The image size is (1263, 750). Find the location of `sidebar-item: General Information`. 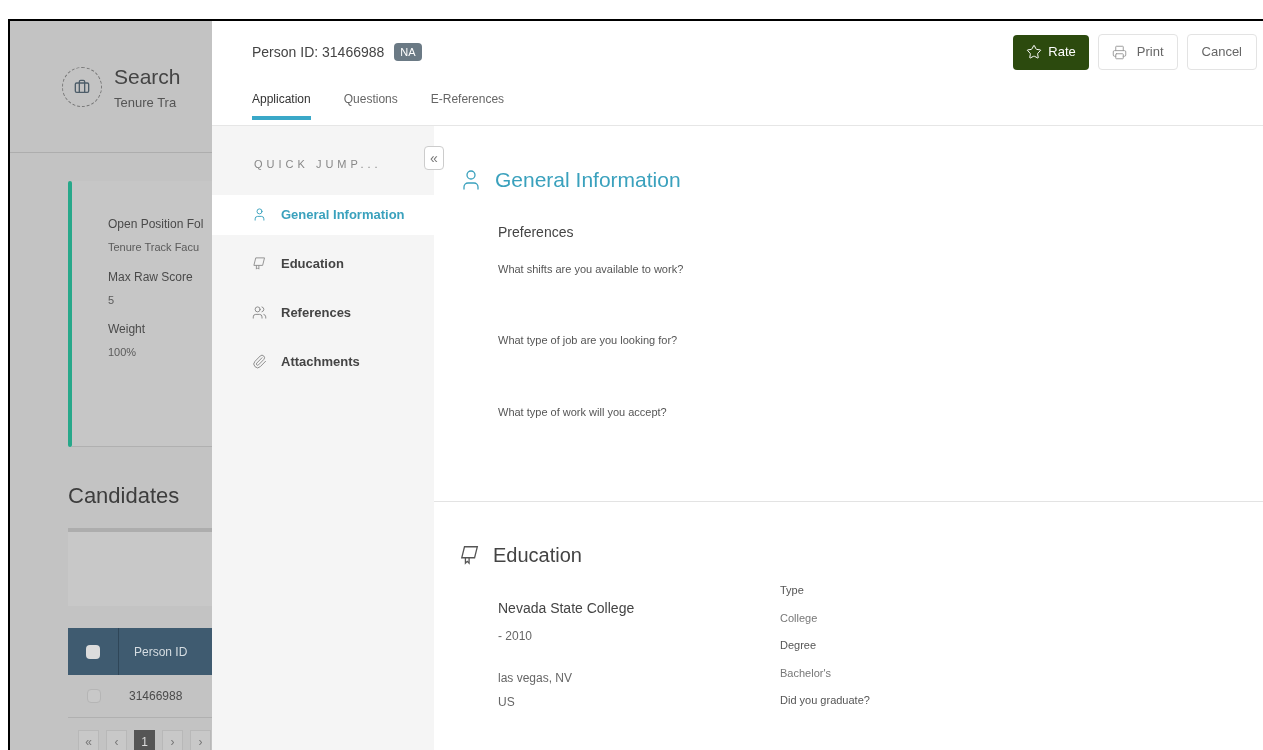

sidebar-item: General Information is located at coordinates (323, 214).